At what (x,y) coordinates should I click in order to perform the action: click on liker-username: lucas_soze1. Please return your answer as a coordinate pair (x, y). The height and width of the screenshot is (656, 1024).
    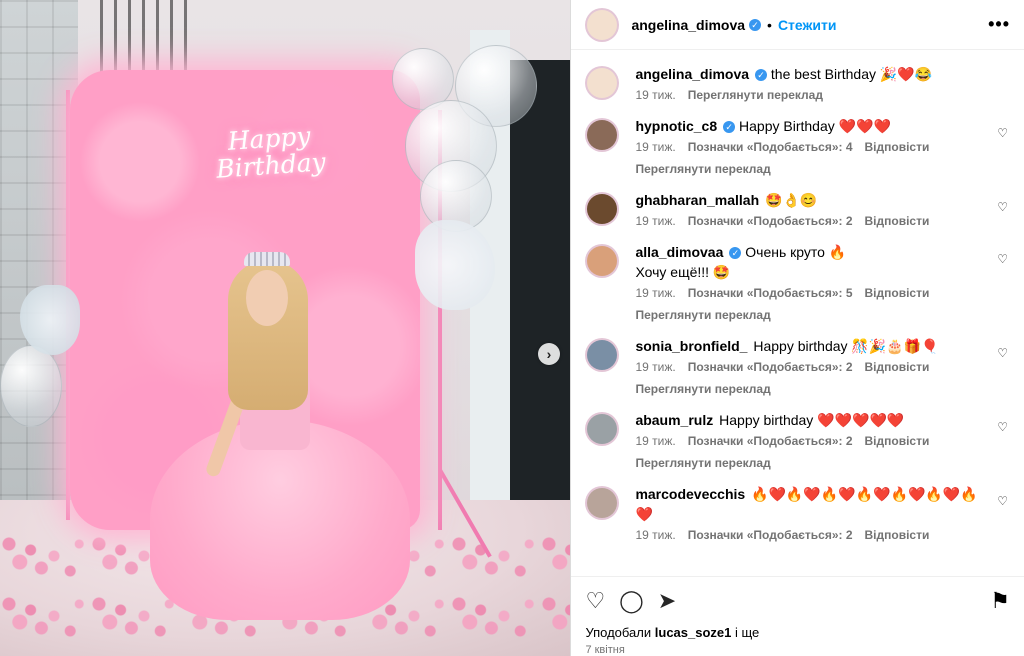
    Looking at the image, I should click on (693, 632).